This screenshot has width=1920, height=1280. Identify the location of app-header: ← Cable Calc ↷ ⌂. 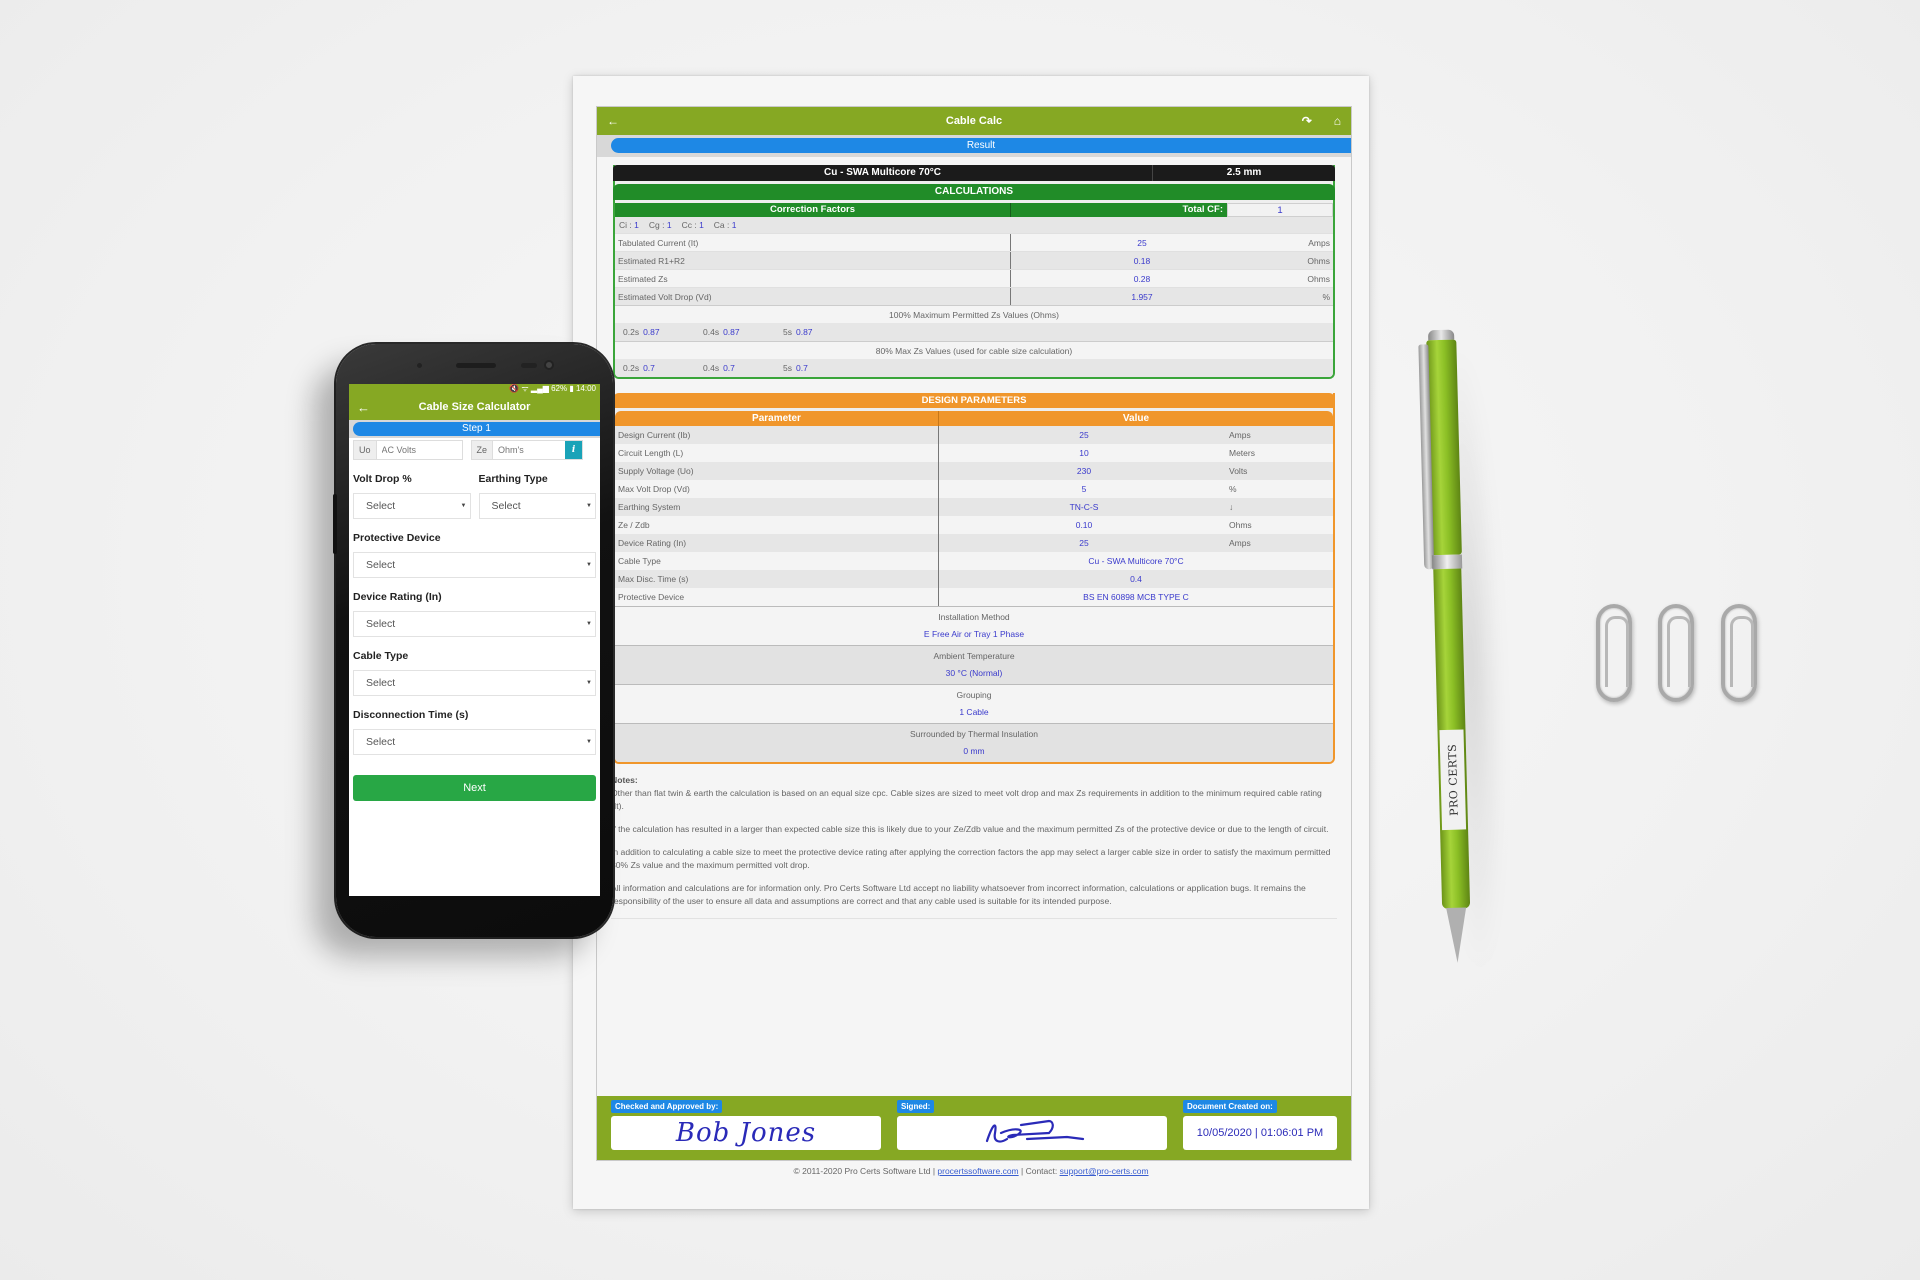
(974, 121).